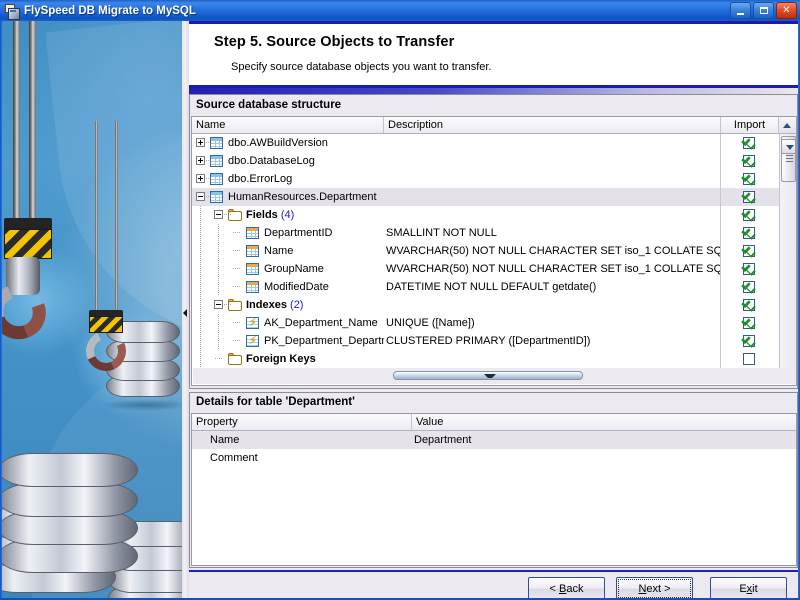 This screenshot has width=800, height=600. Describe the element at coordinates (288, 161) in the screenshot. I see `tree-row-name-cell: dbo.DatabaseLog` at that location.